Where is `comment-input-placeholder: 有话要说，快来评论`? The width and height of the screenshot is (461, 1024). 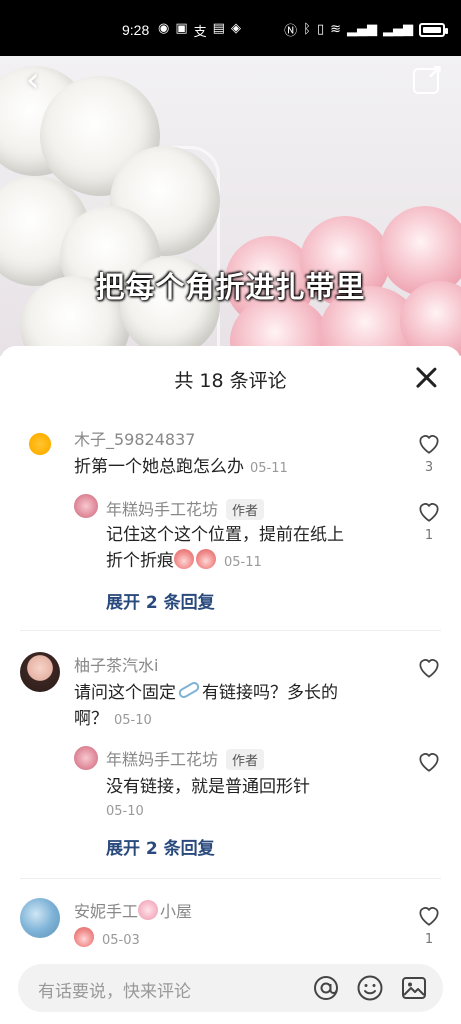 comment-input-placeholder: 有话要说，快来评论 is located at coordinates (114, 992).